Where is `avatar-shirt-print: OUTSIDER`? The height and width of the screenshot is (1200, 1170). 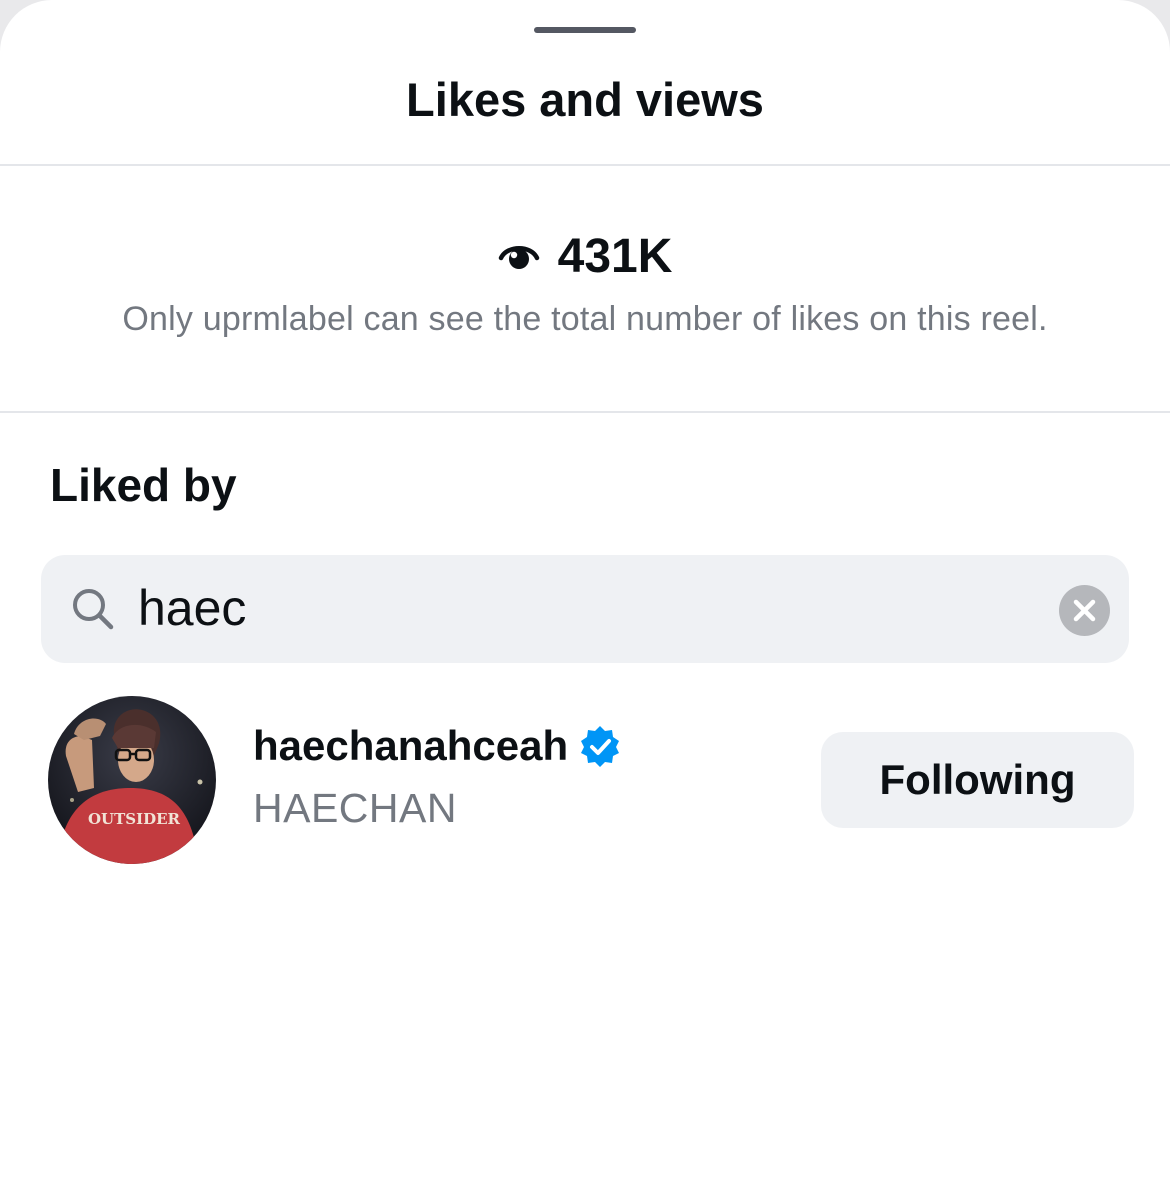 avatar-shirt-print: OUTSIDER is located at coordinates (134, 819).